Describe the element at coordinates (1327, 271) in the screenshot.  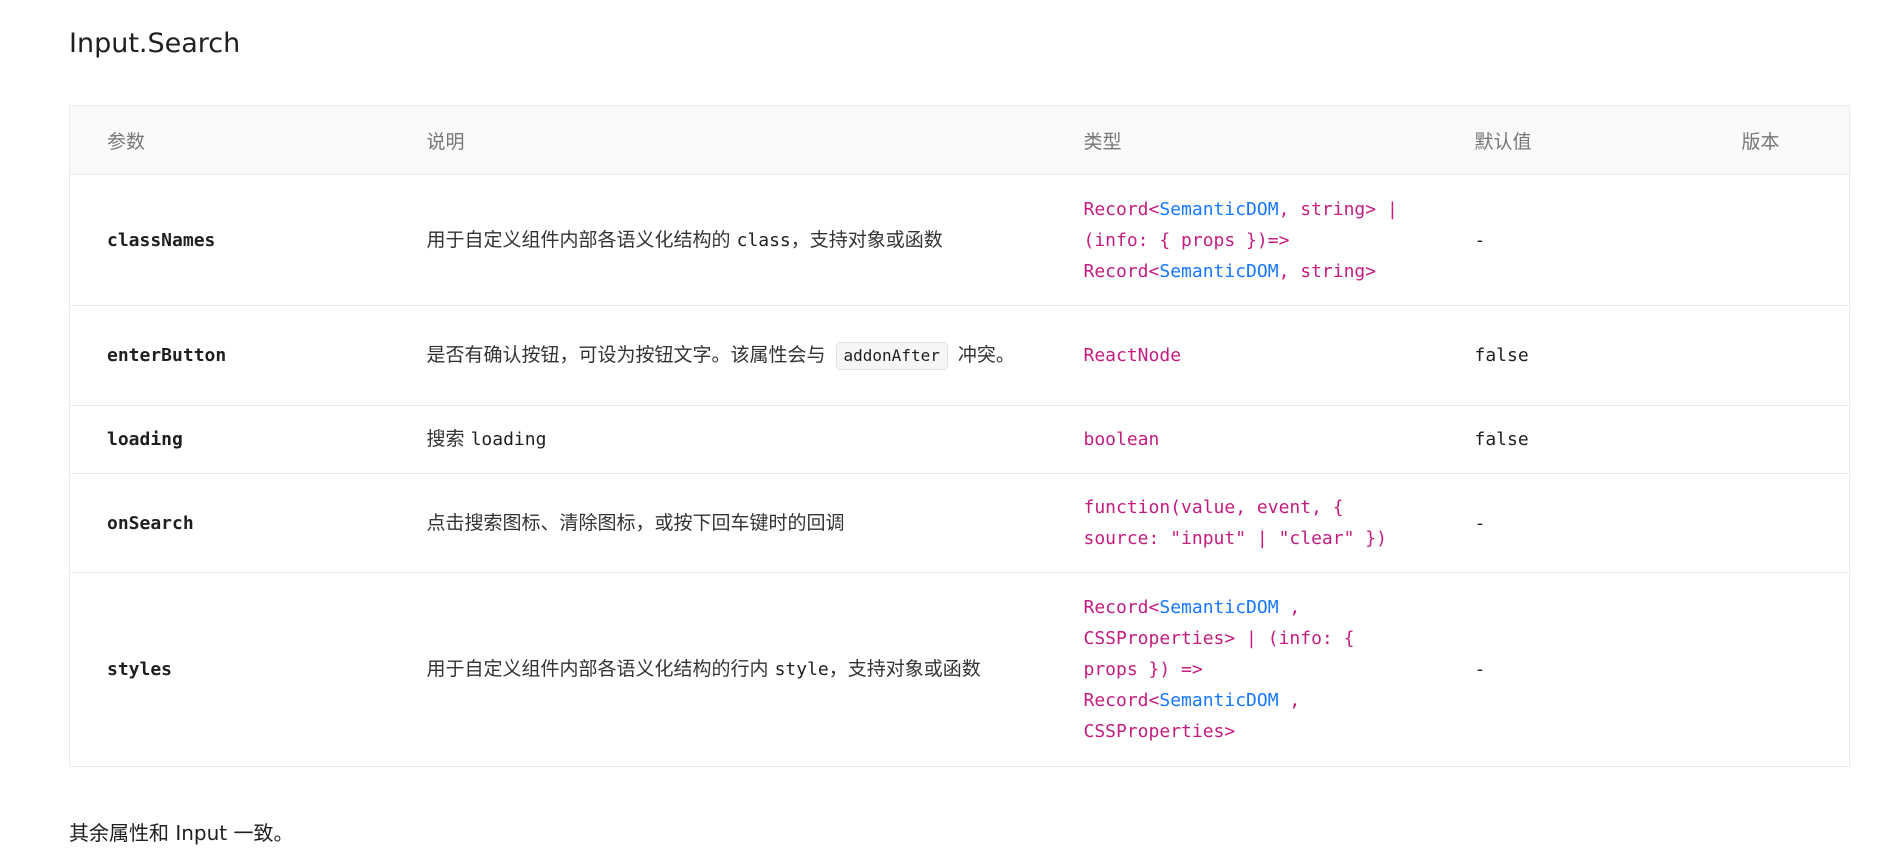
I see `type-token: , string>` at that location.